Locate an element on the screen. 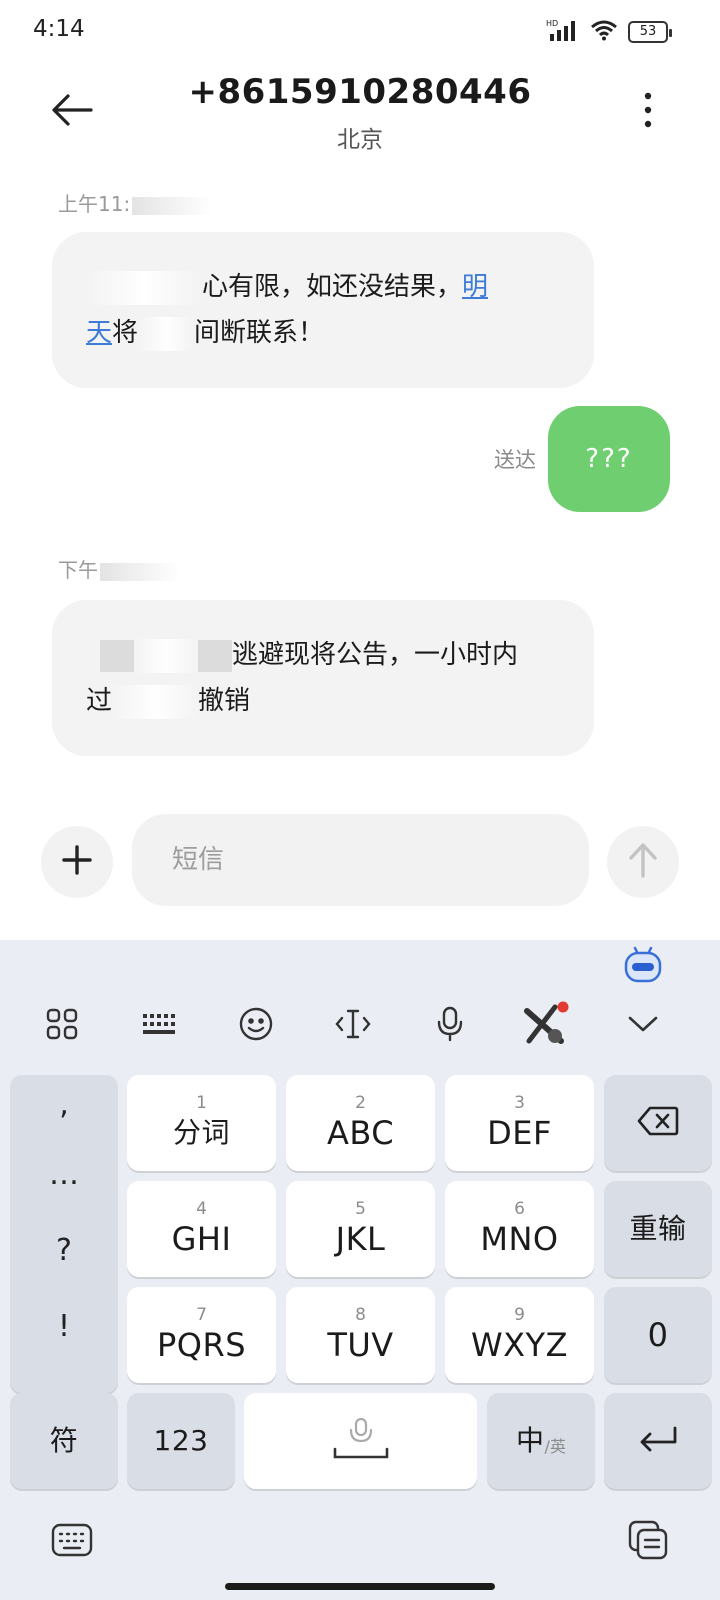  sms-input is located at coordinates (360, 860).